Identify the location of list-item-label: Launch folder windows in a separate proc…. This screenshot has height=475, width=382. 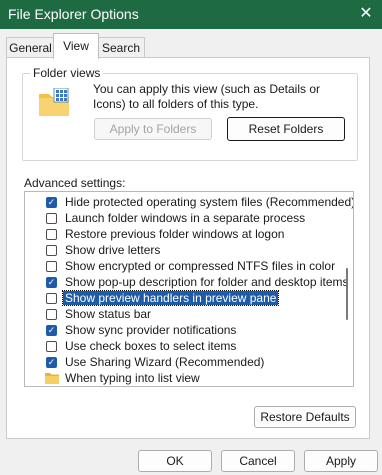
(185, 218).